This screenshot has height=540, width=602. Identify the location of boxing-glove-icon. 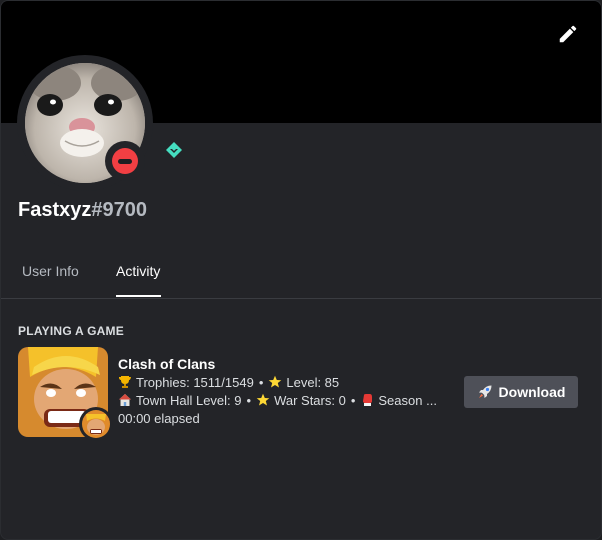
(368, 400).